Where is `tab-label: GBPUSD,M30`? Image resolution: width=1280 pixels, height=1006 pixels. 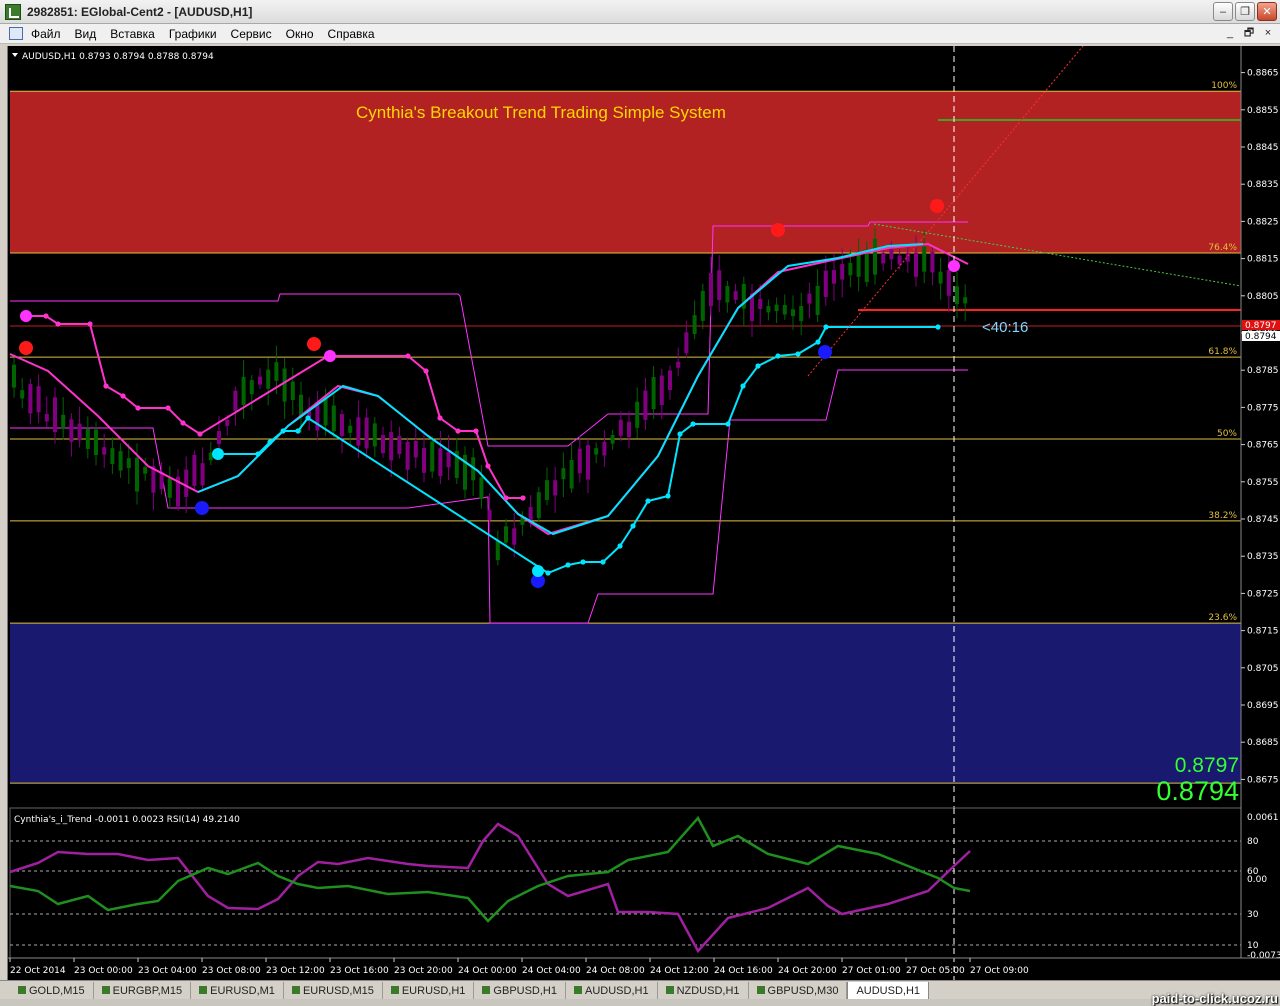
tab-label: GBPUSD,M30 is located at coordinates (803, 991).